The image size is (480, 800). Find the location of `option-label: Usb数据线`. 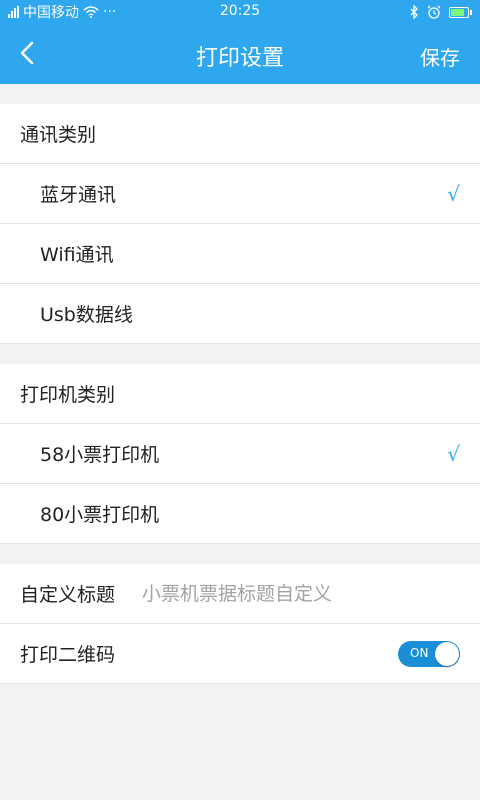

option-label: Usb数据线 is located at coordinates (86, 315).